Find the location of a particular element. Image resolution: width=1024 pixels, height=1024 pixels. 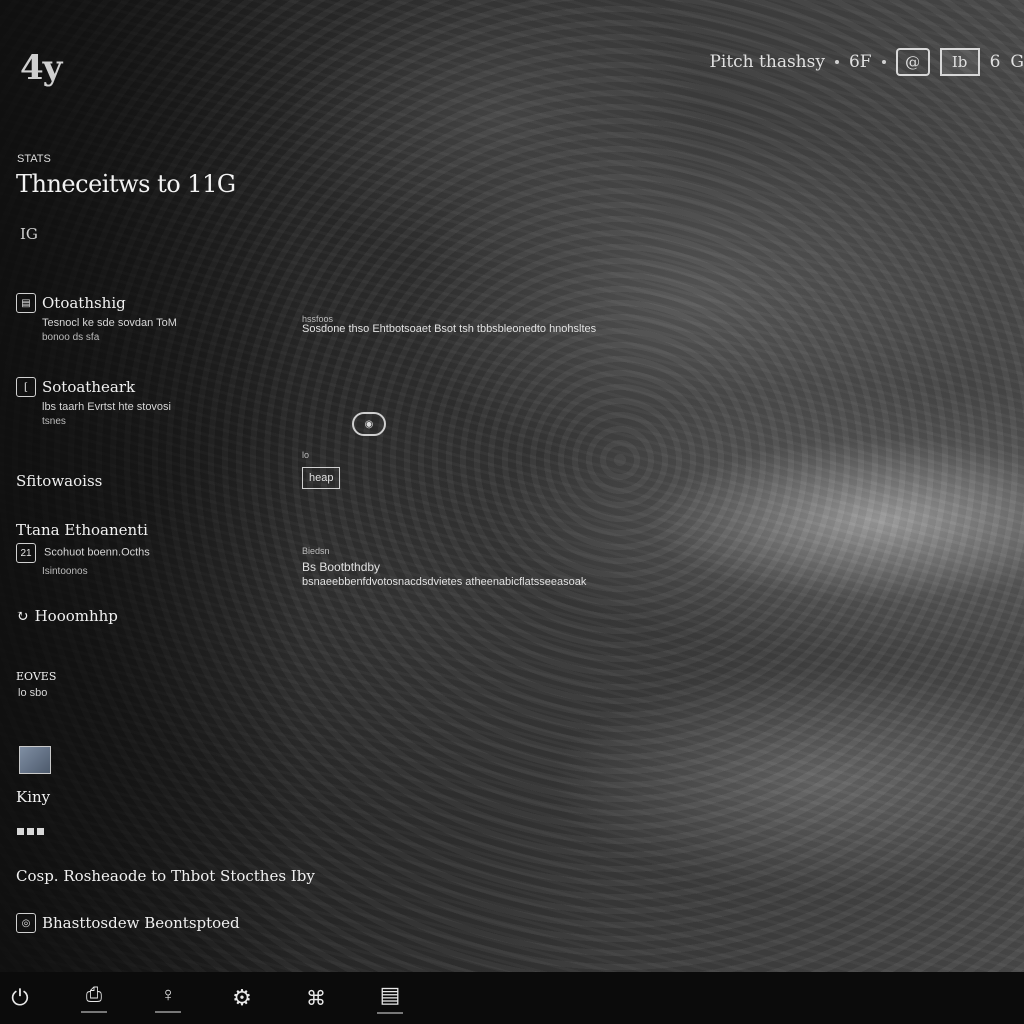

app-logo: 4y is located at coordinates (41, 68).